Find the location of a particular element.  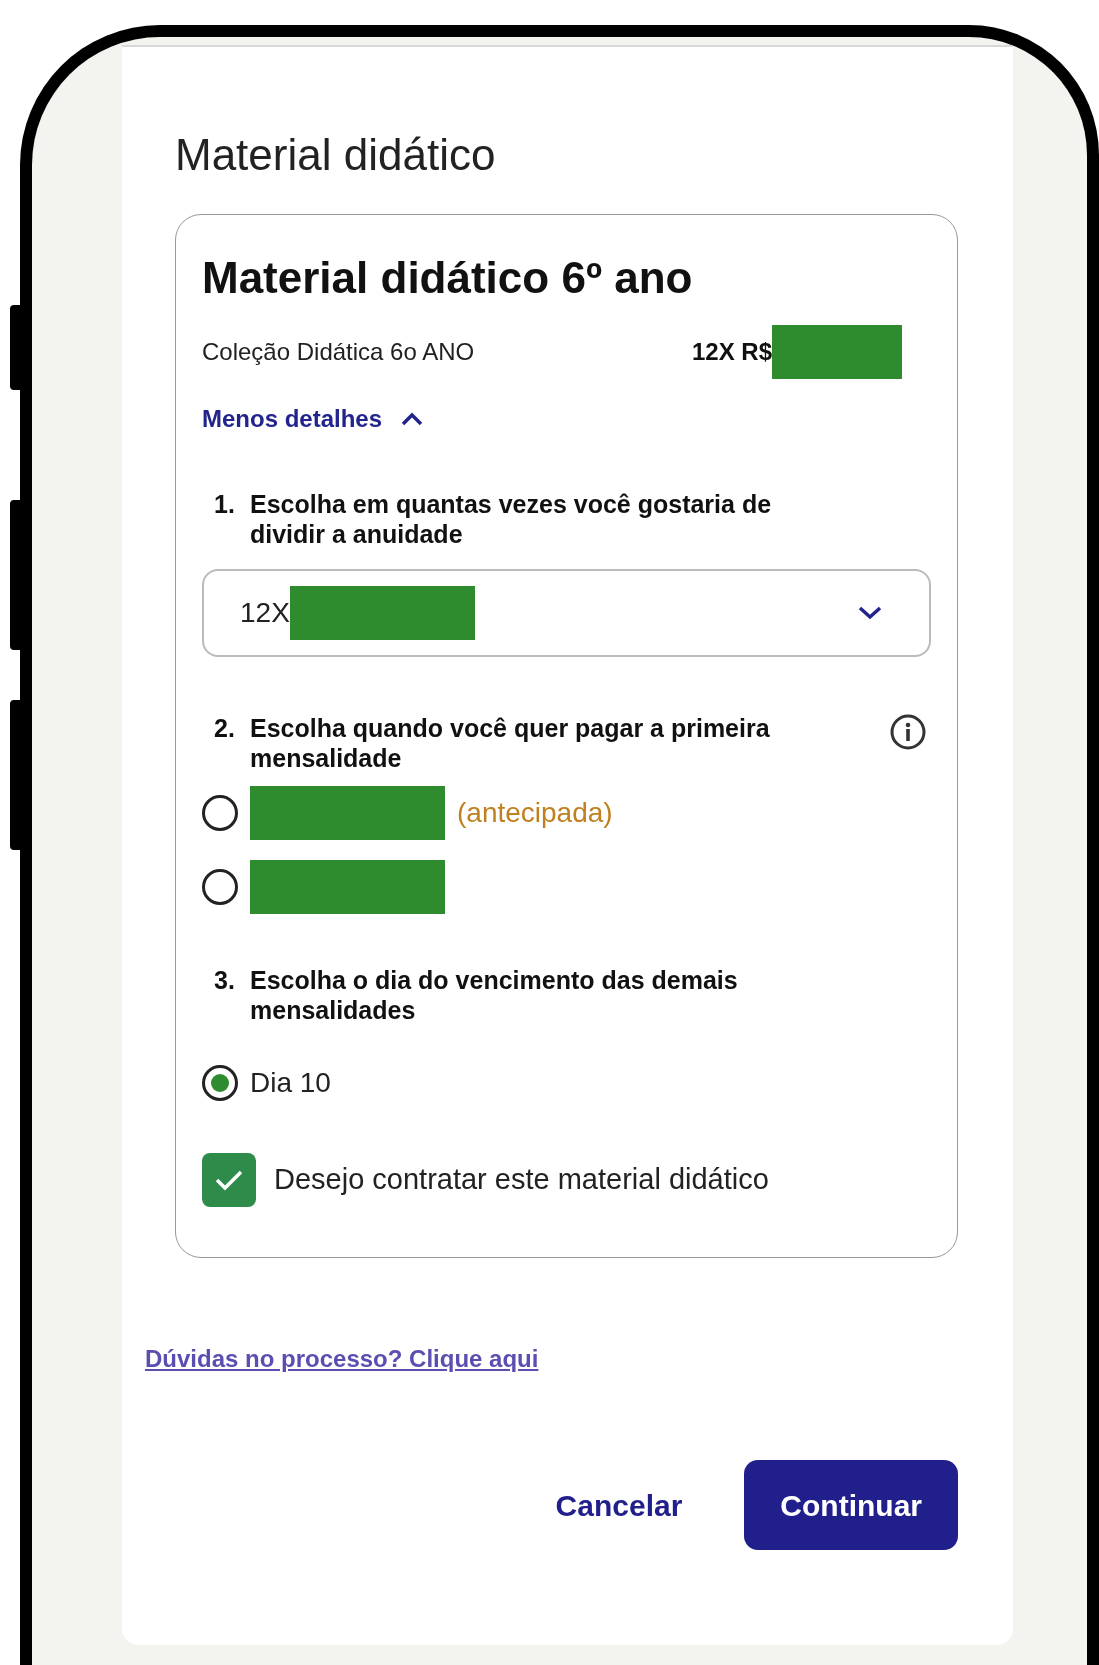

radio-label: Dia 10 is located at coordinates (290, 1083).